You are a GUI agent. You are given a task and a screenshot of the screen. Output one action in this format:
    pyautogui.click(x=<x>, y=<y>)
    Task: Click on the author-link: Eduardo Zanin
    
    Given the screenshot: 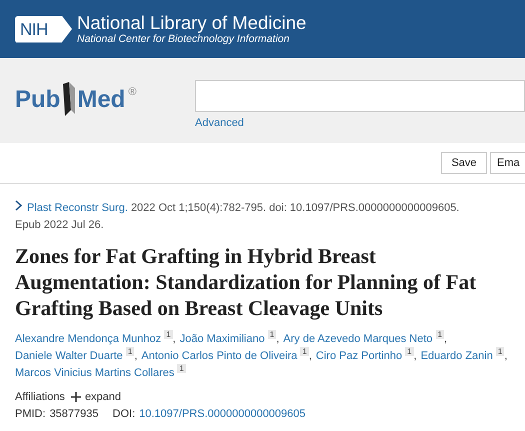 What is the action you would take?
    pyautogui.click(x=456, y=356)
    